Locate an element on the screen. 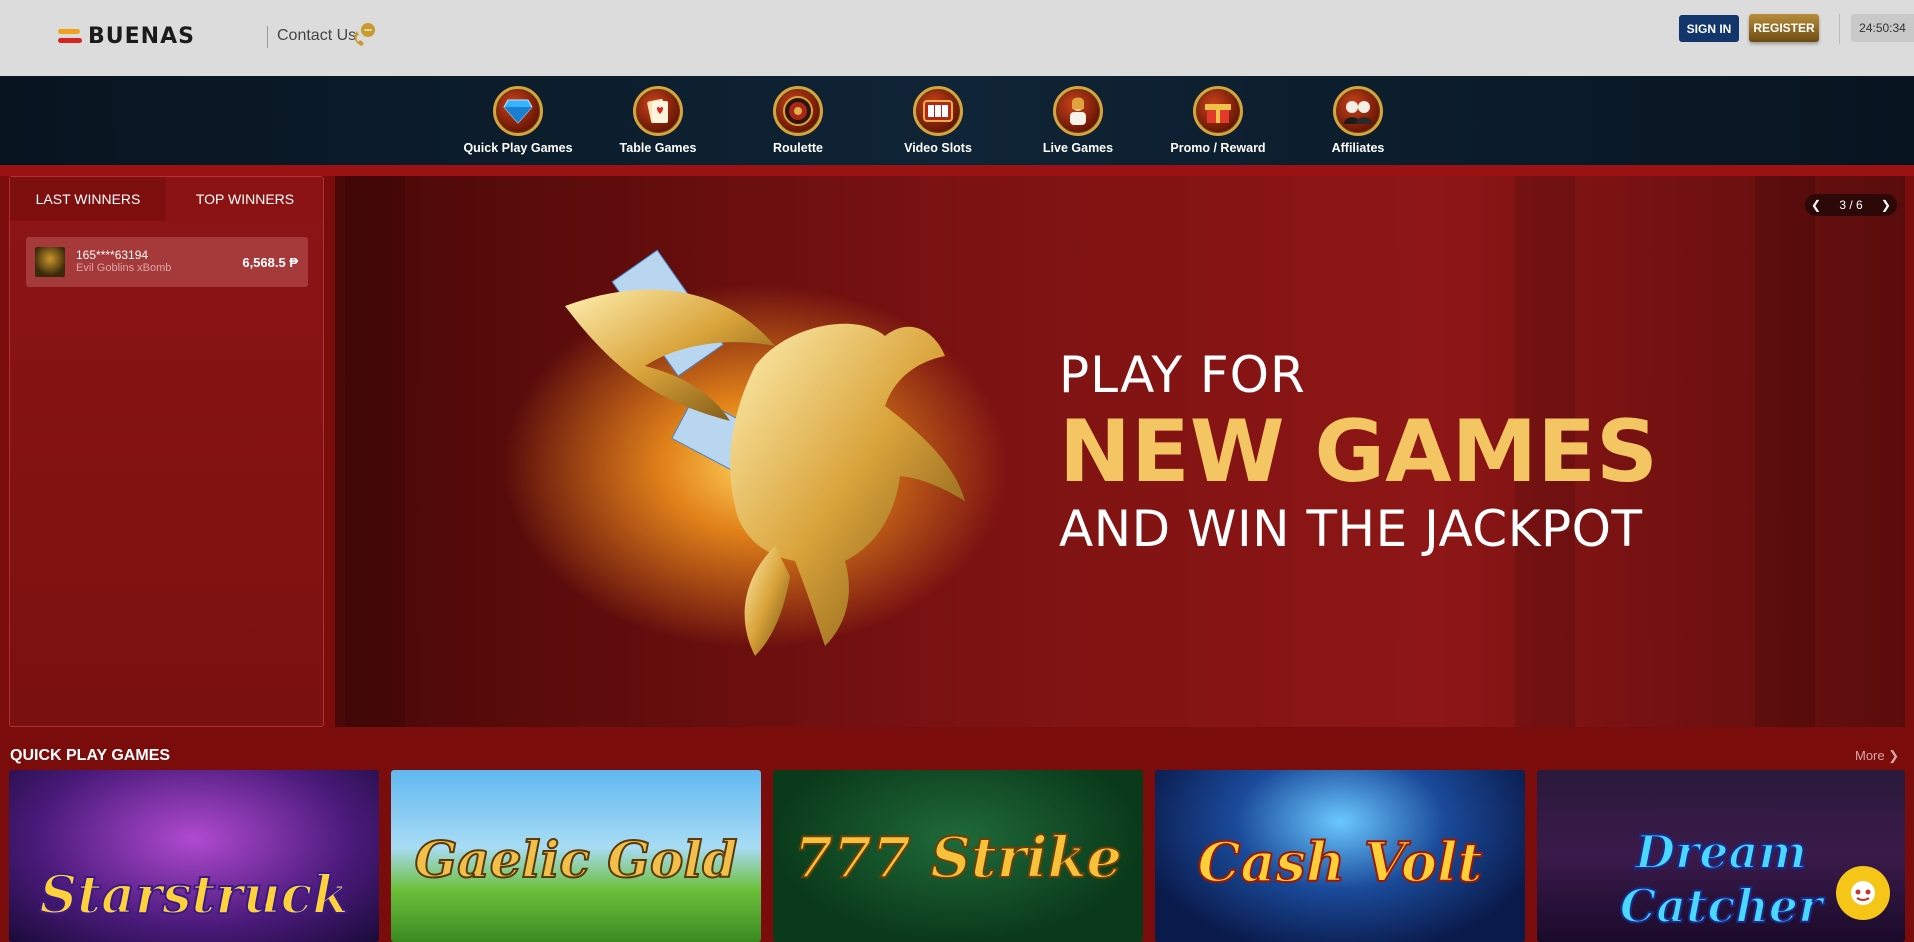 The height and width of the screenshot is (942, 1914). section-title-quick-play: QUICK PLAY GAMES is located at coordinates (90, 755).